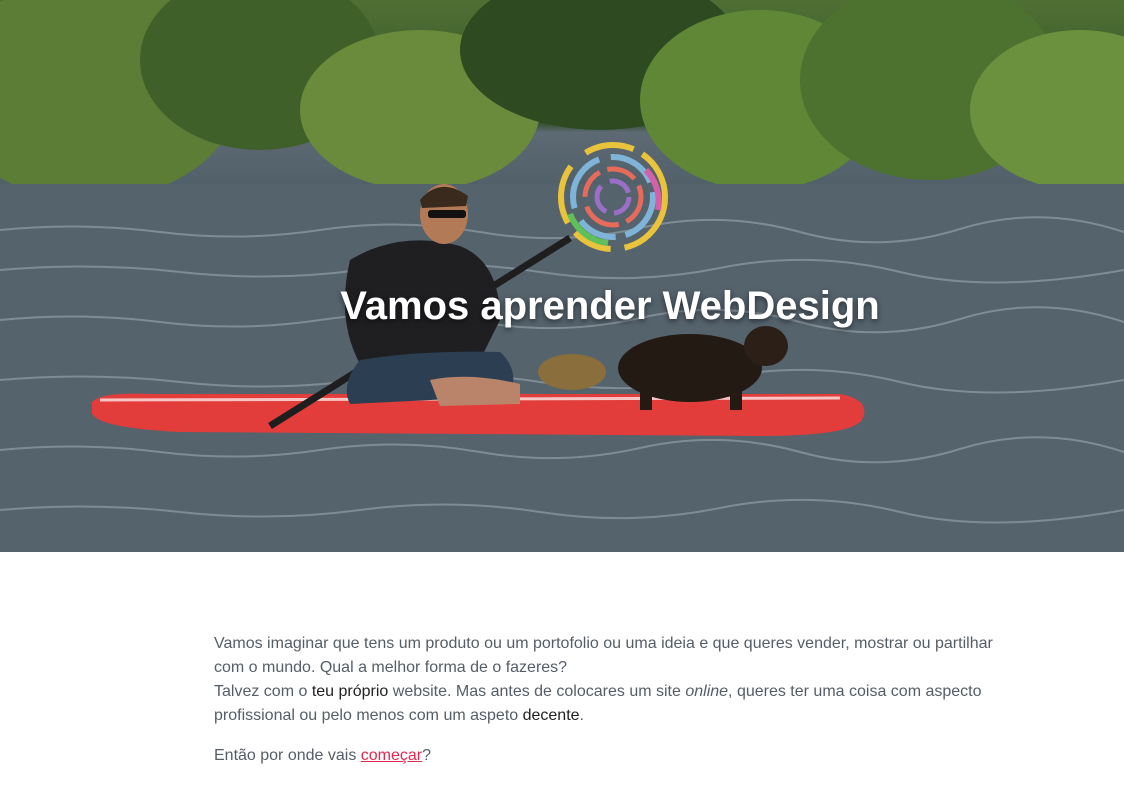 The image size is (1124, 804). I want to click on highlight-decente: decente, so click(551, 715).